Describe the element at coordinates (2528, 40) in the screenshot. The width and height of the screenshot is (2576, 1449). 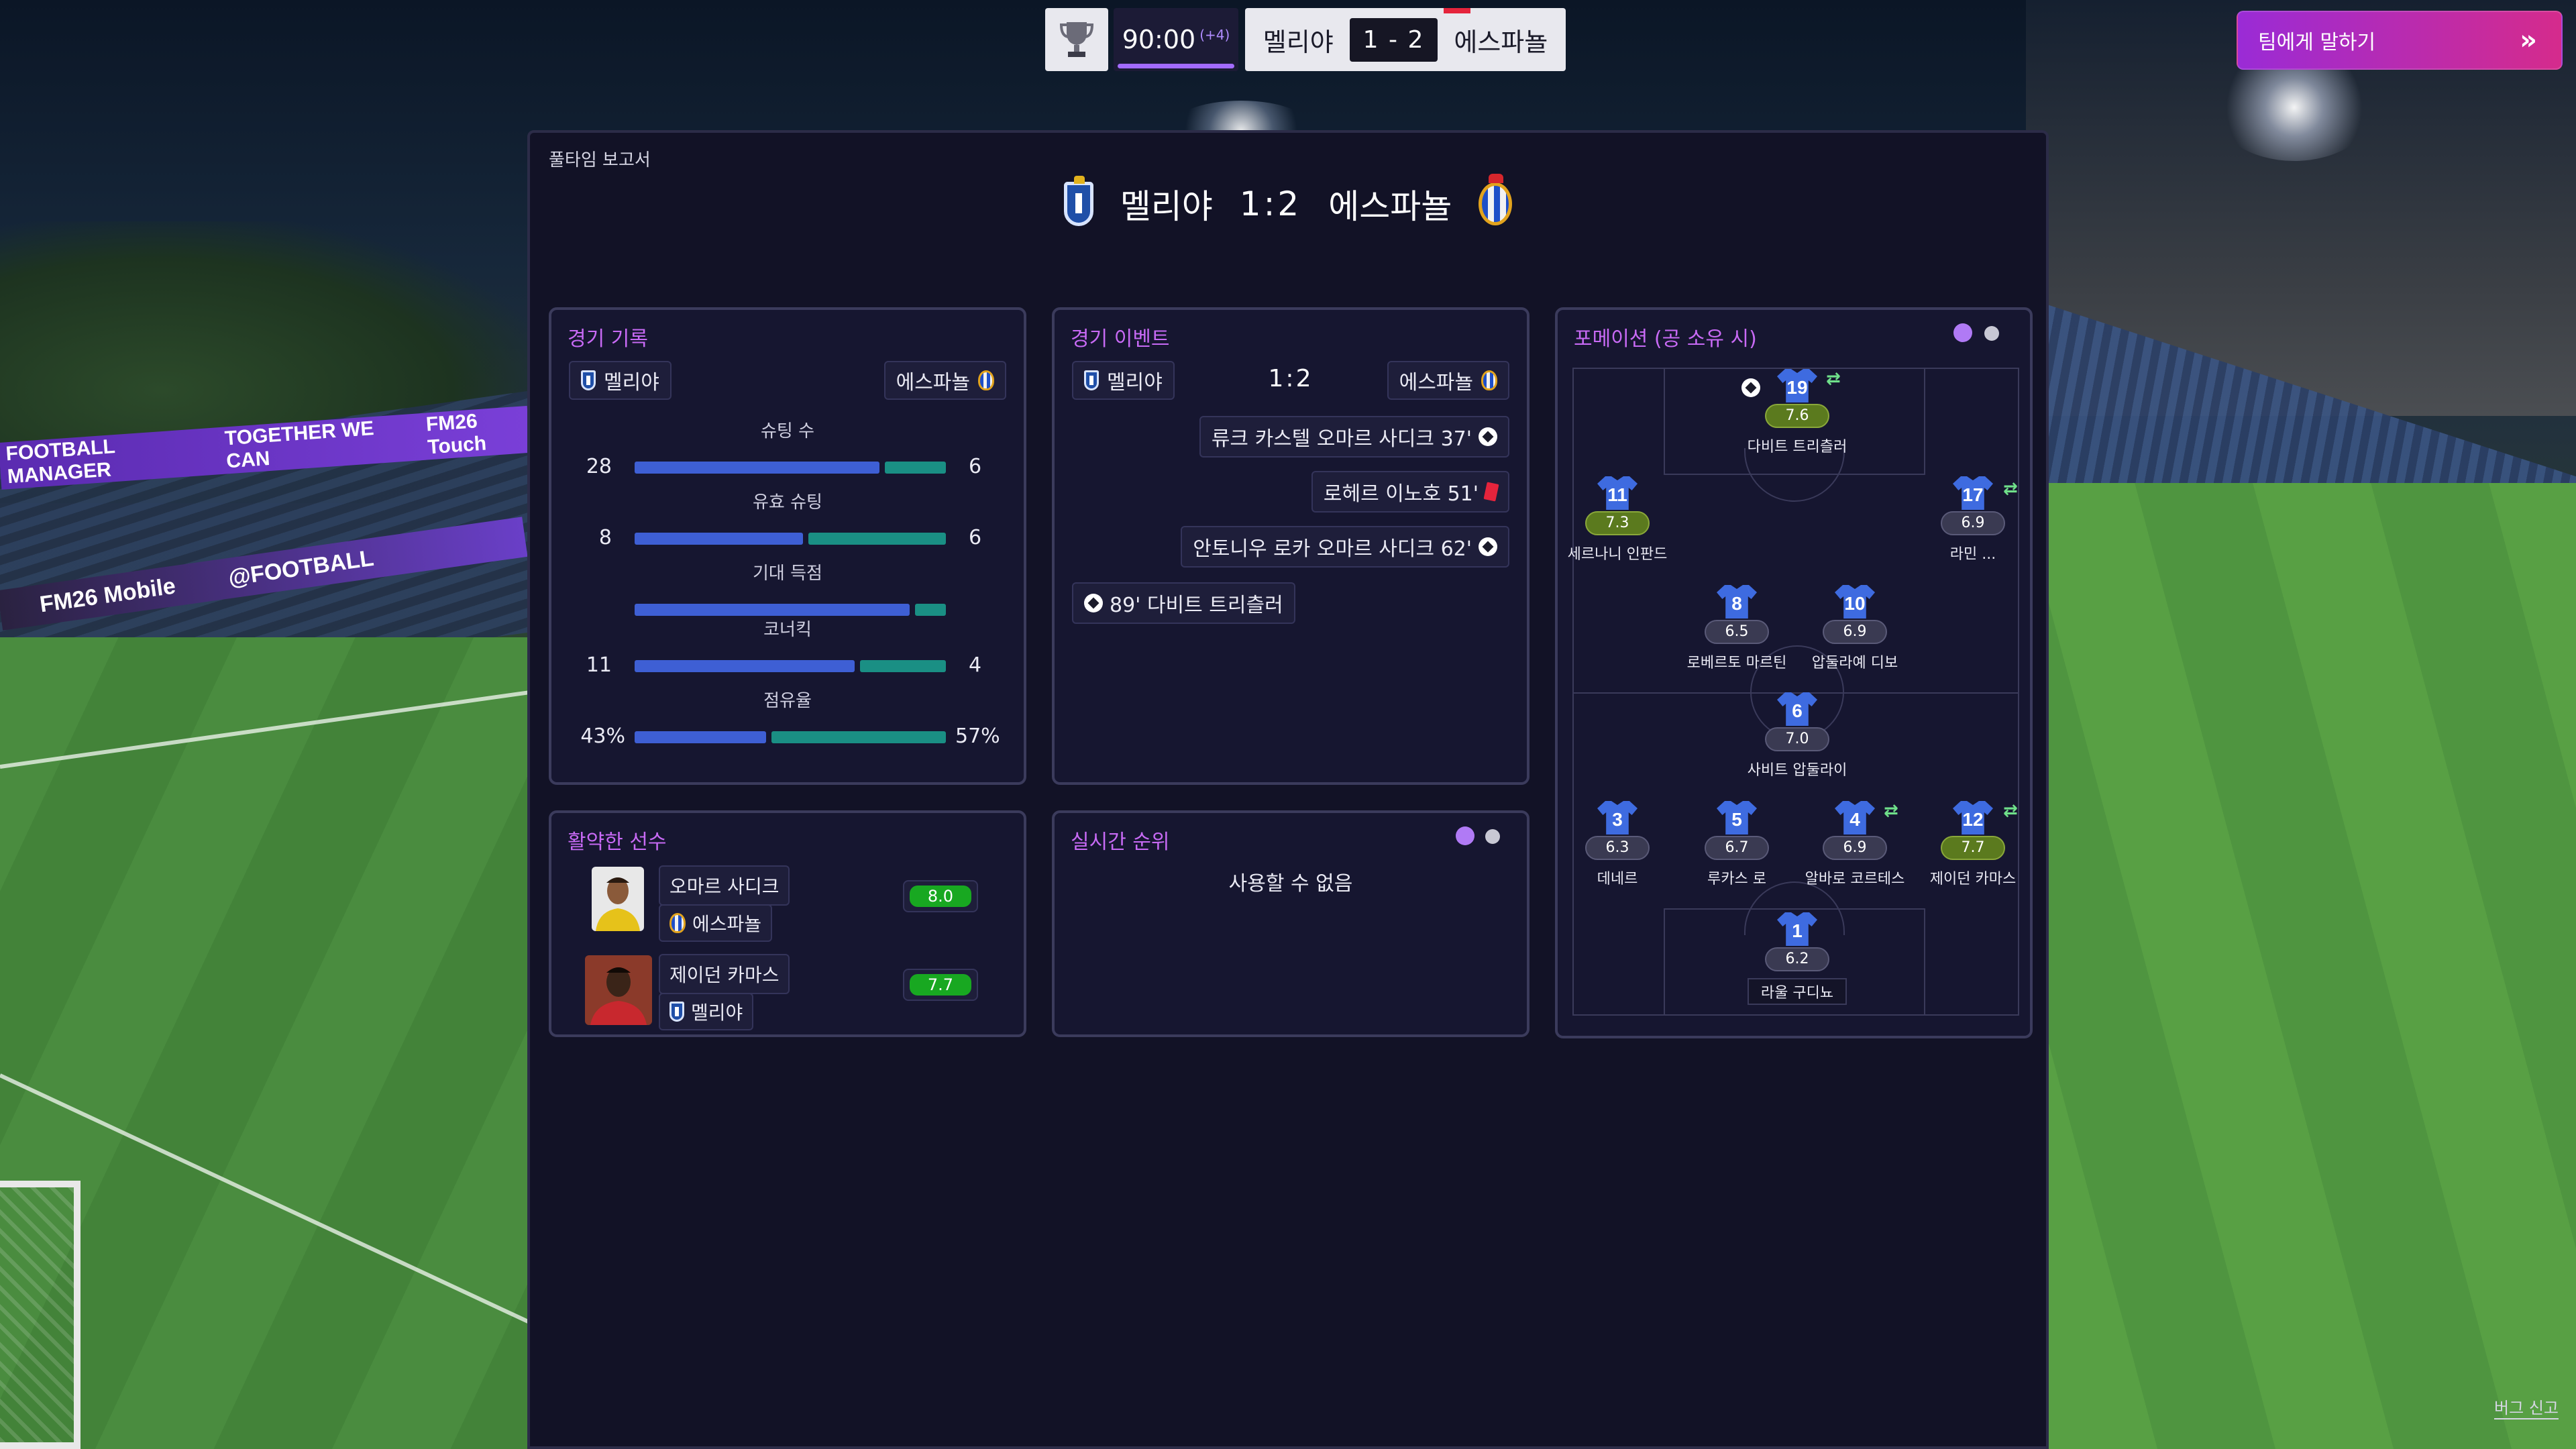
I see `double-chevron-right-icon: »` at that location.